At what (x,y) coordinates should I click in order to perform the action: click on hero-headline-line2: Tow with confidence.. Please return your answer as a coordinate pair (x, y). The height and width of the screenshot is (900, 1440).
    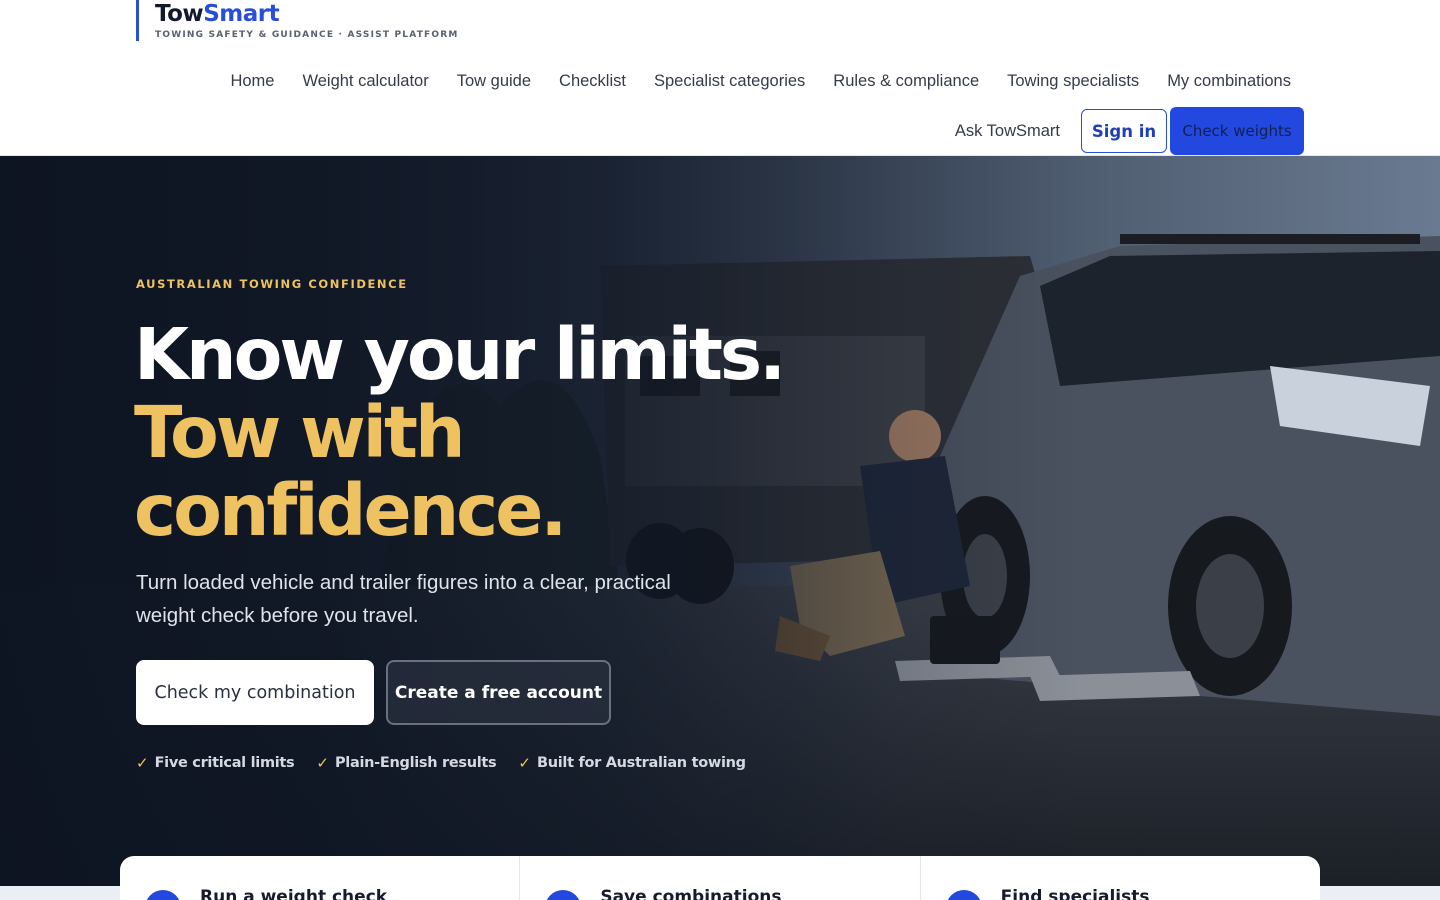
    Looking at the image, I should click on (350, 471).